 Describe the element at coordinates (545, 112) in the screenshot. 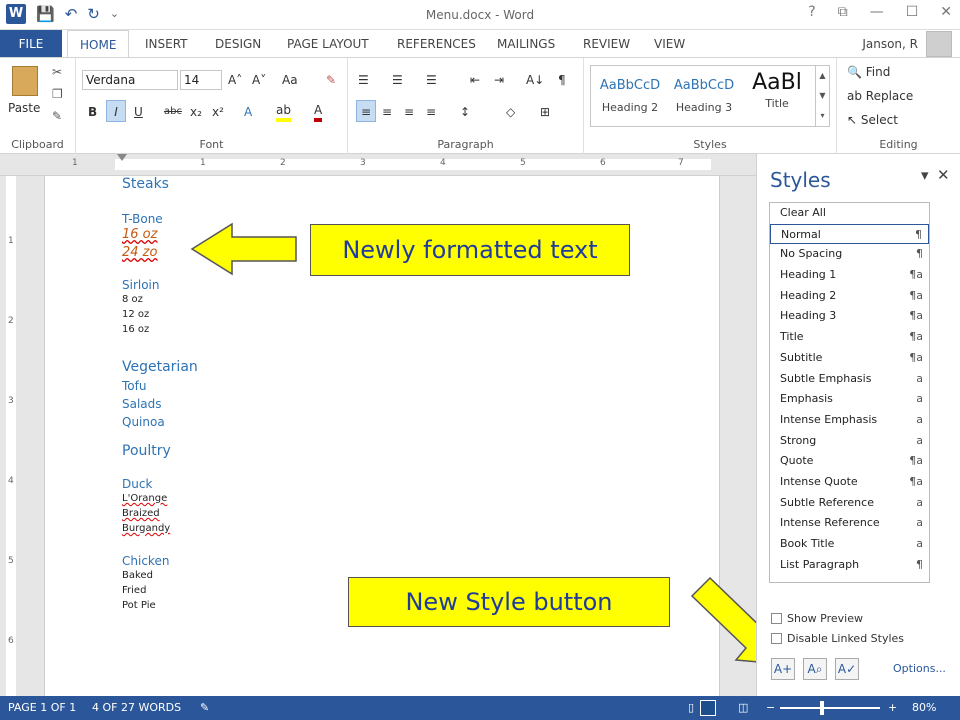

I see `borders-button: ⊞` at that location.